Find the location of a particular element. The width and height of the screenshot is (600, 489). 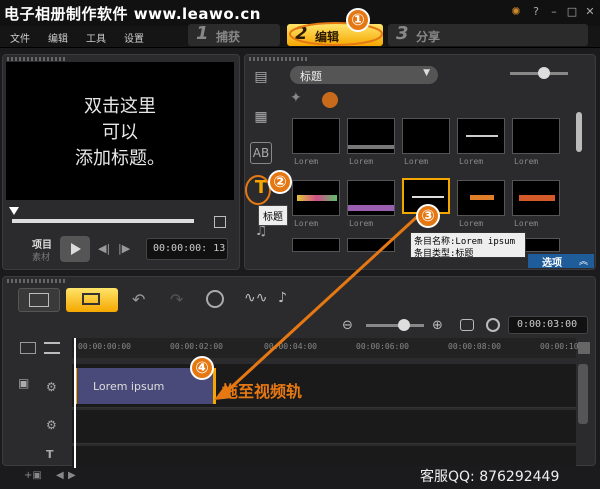

callout-4: ④ is located at coordinates (202, 368).